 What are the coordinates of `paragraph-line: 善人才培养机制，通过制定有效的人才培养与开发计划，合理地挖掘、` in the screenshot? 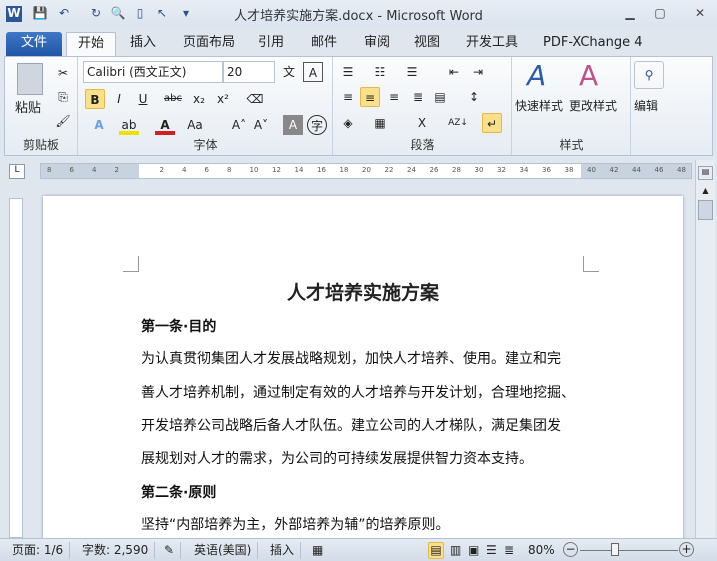 It's located at (358, 393).